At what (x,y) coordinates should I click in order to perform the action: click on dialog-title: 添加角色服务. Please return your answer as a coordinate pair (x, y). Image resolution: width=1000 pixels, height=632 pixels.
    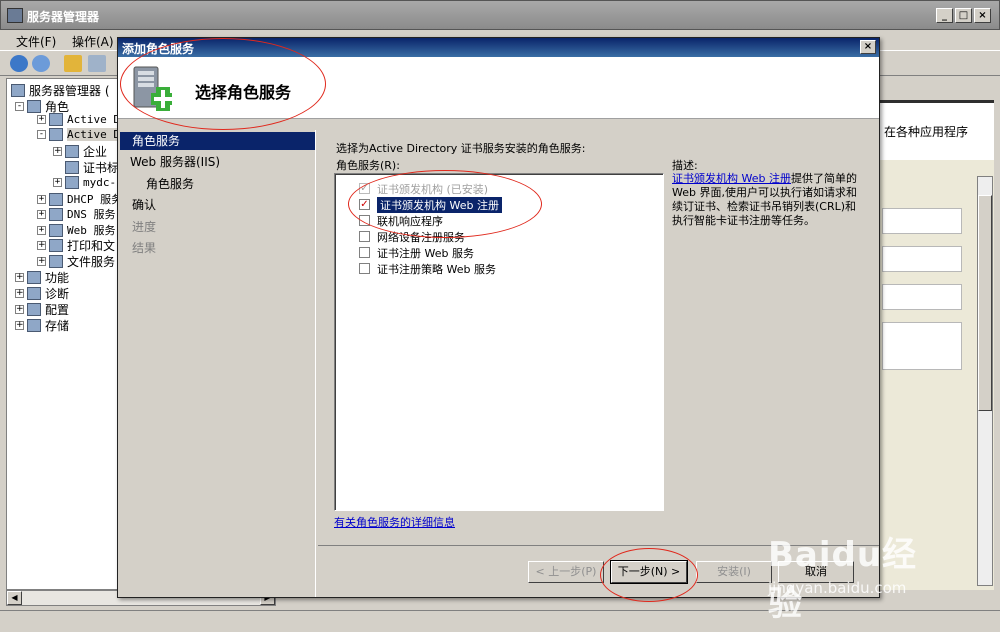
    Looking at the image, I should click on (158, 49).